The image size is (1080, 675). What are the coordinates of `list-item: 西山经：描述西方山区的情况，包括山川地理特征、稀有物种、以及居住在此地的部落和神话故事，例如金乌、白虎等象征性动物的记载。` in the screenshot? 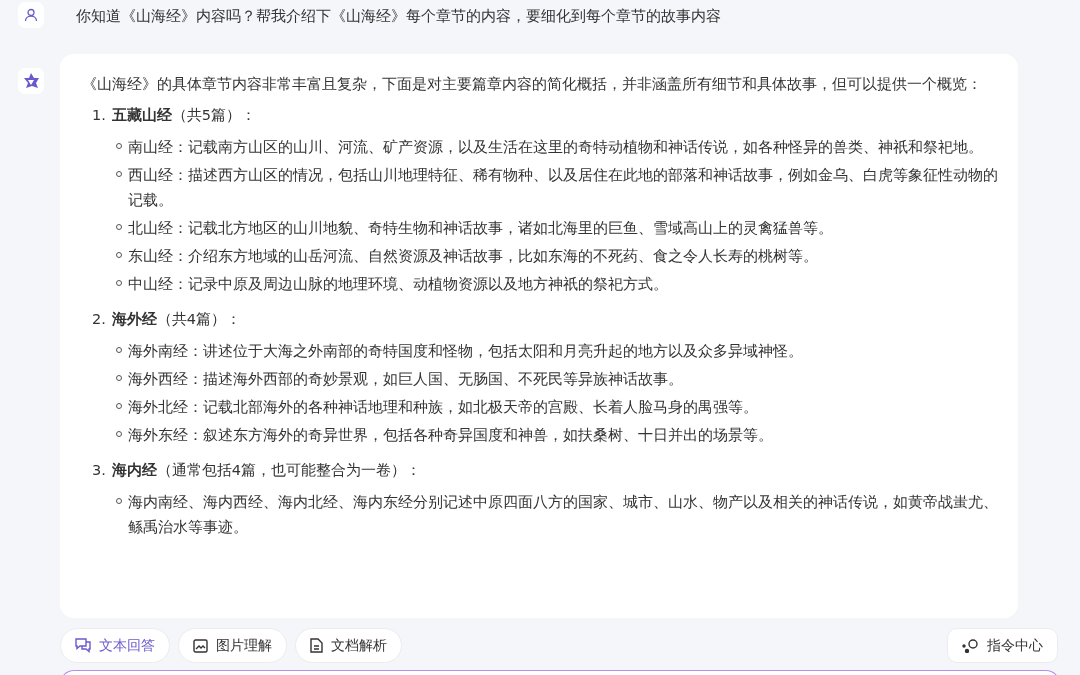 It's located at (563, 188).